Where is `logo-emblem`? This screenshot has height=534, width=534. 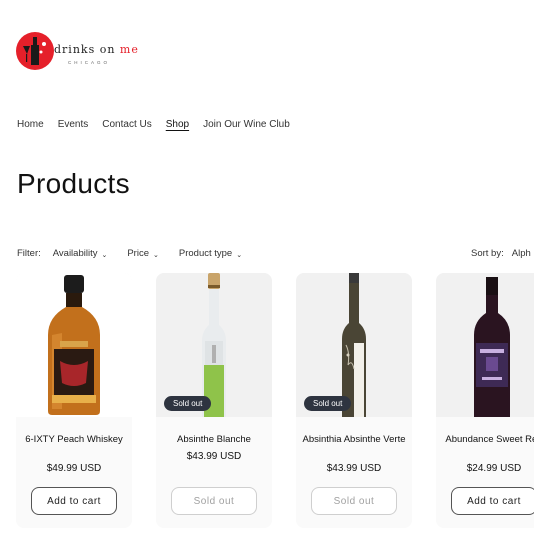
logo-emblem is located at coordinates (35, 51).